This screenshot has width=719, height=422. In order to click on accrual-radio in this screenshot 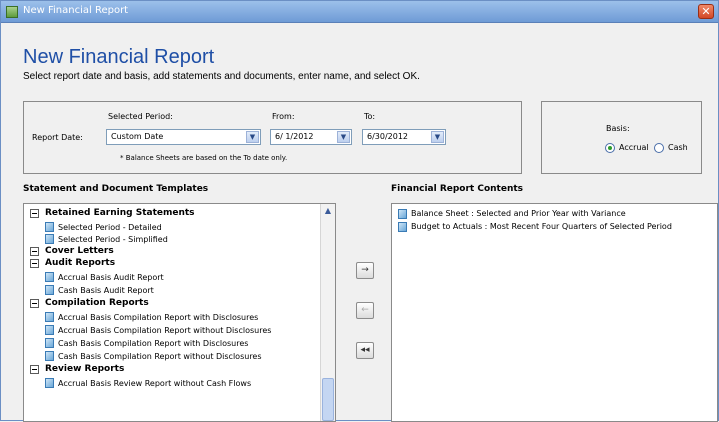, I will do `click(610, 148)`.